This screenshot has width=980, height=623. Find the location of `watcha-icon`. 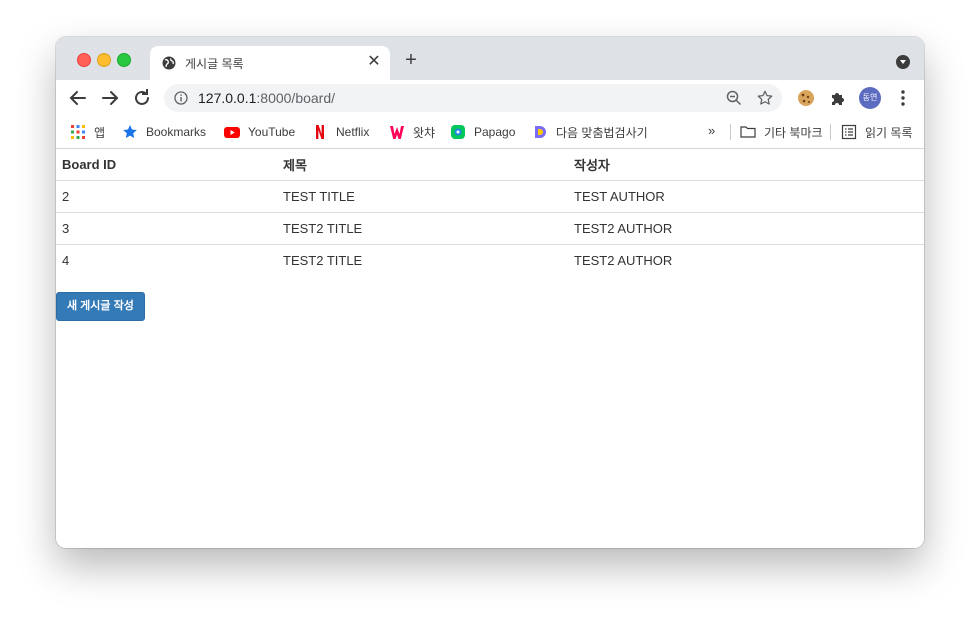

watcha-icon is located at coordinates (397, 132).